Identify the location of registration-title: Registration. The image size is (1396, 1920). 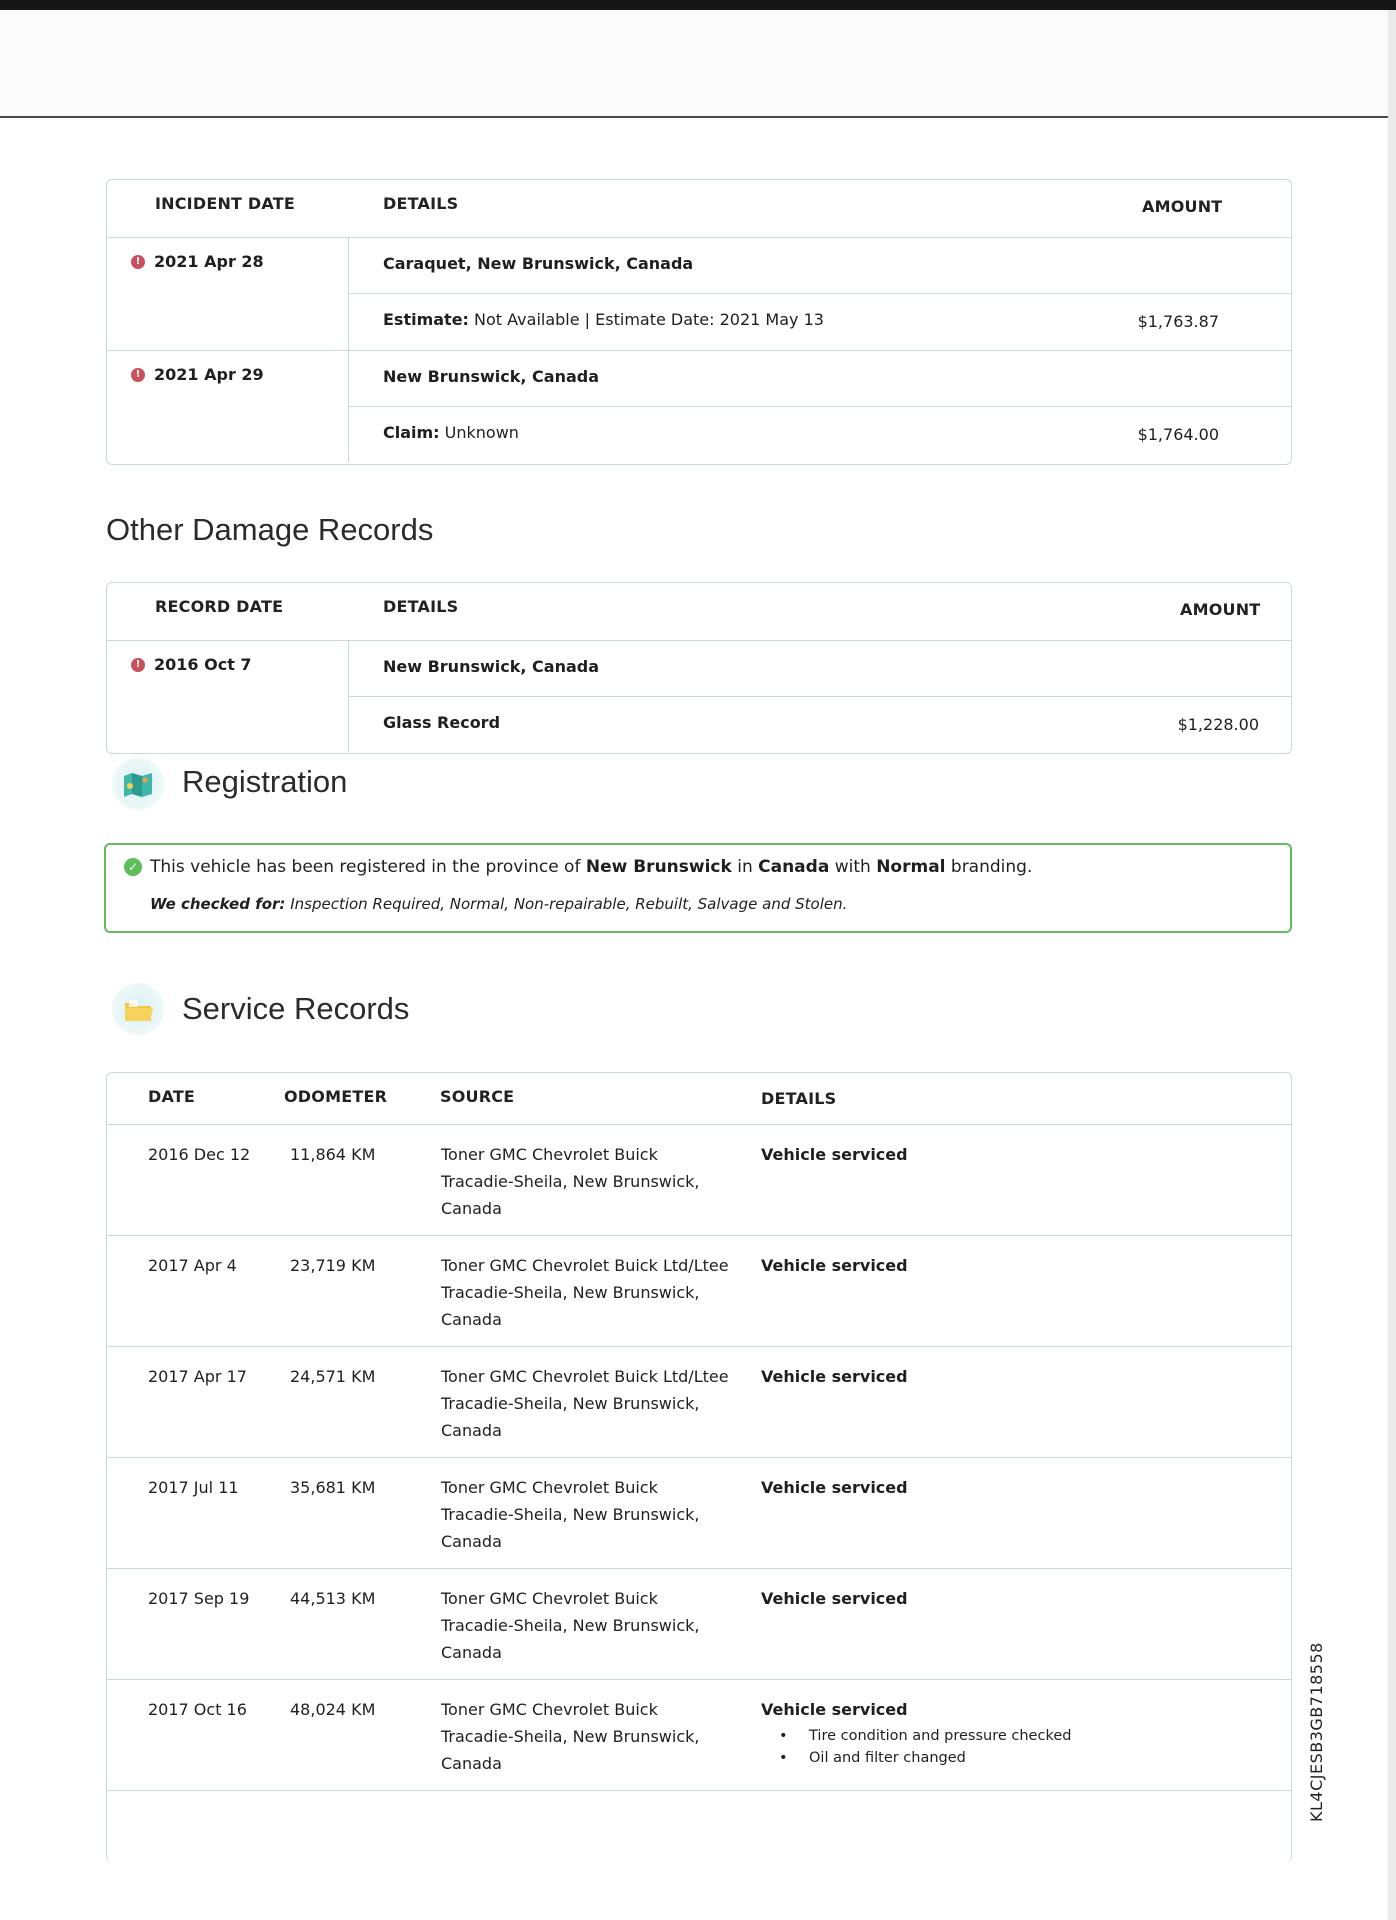
(265, 781).